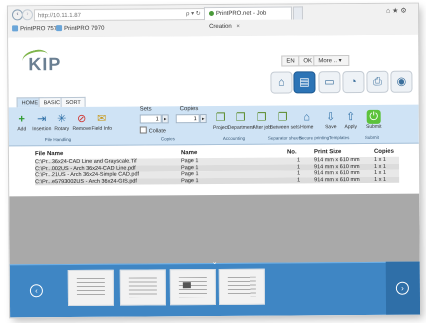  Describe the element at coordinates (314, 138) in the screenshot. I see `group-secure-printing: Secure printing` at that location.